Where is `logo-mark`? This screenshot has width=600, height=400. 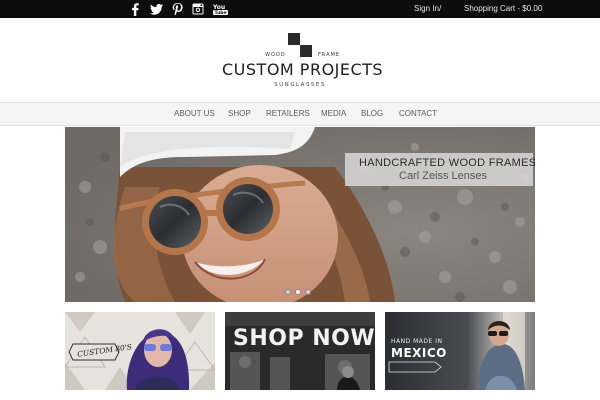
logo-mark is located at coordinates (300, 45).